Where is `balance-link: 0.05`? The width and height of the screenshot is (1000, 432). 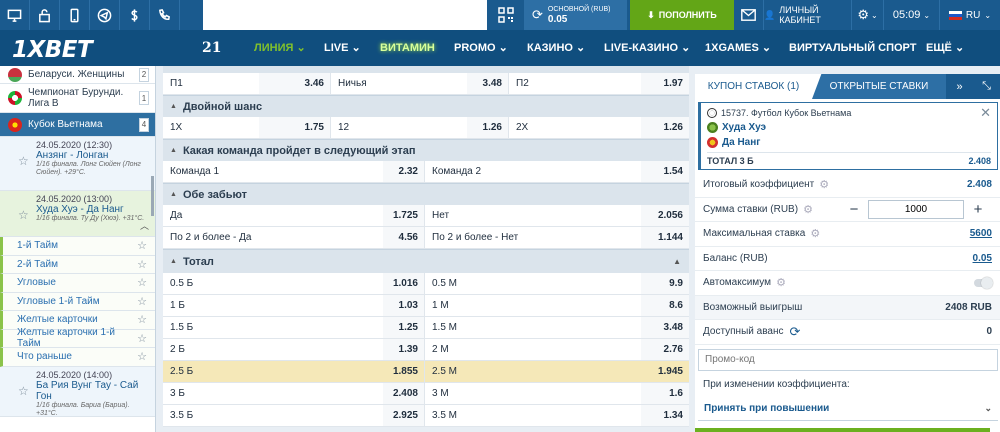
balance-link: 0.05 is located at coordinates (982, 258).